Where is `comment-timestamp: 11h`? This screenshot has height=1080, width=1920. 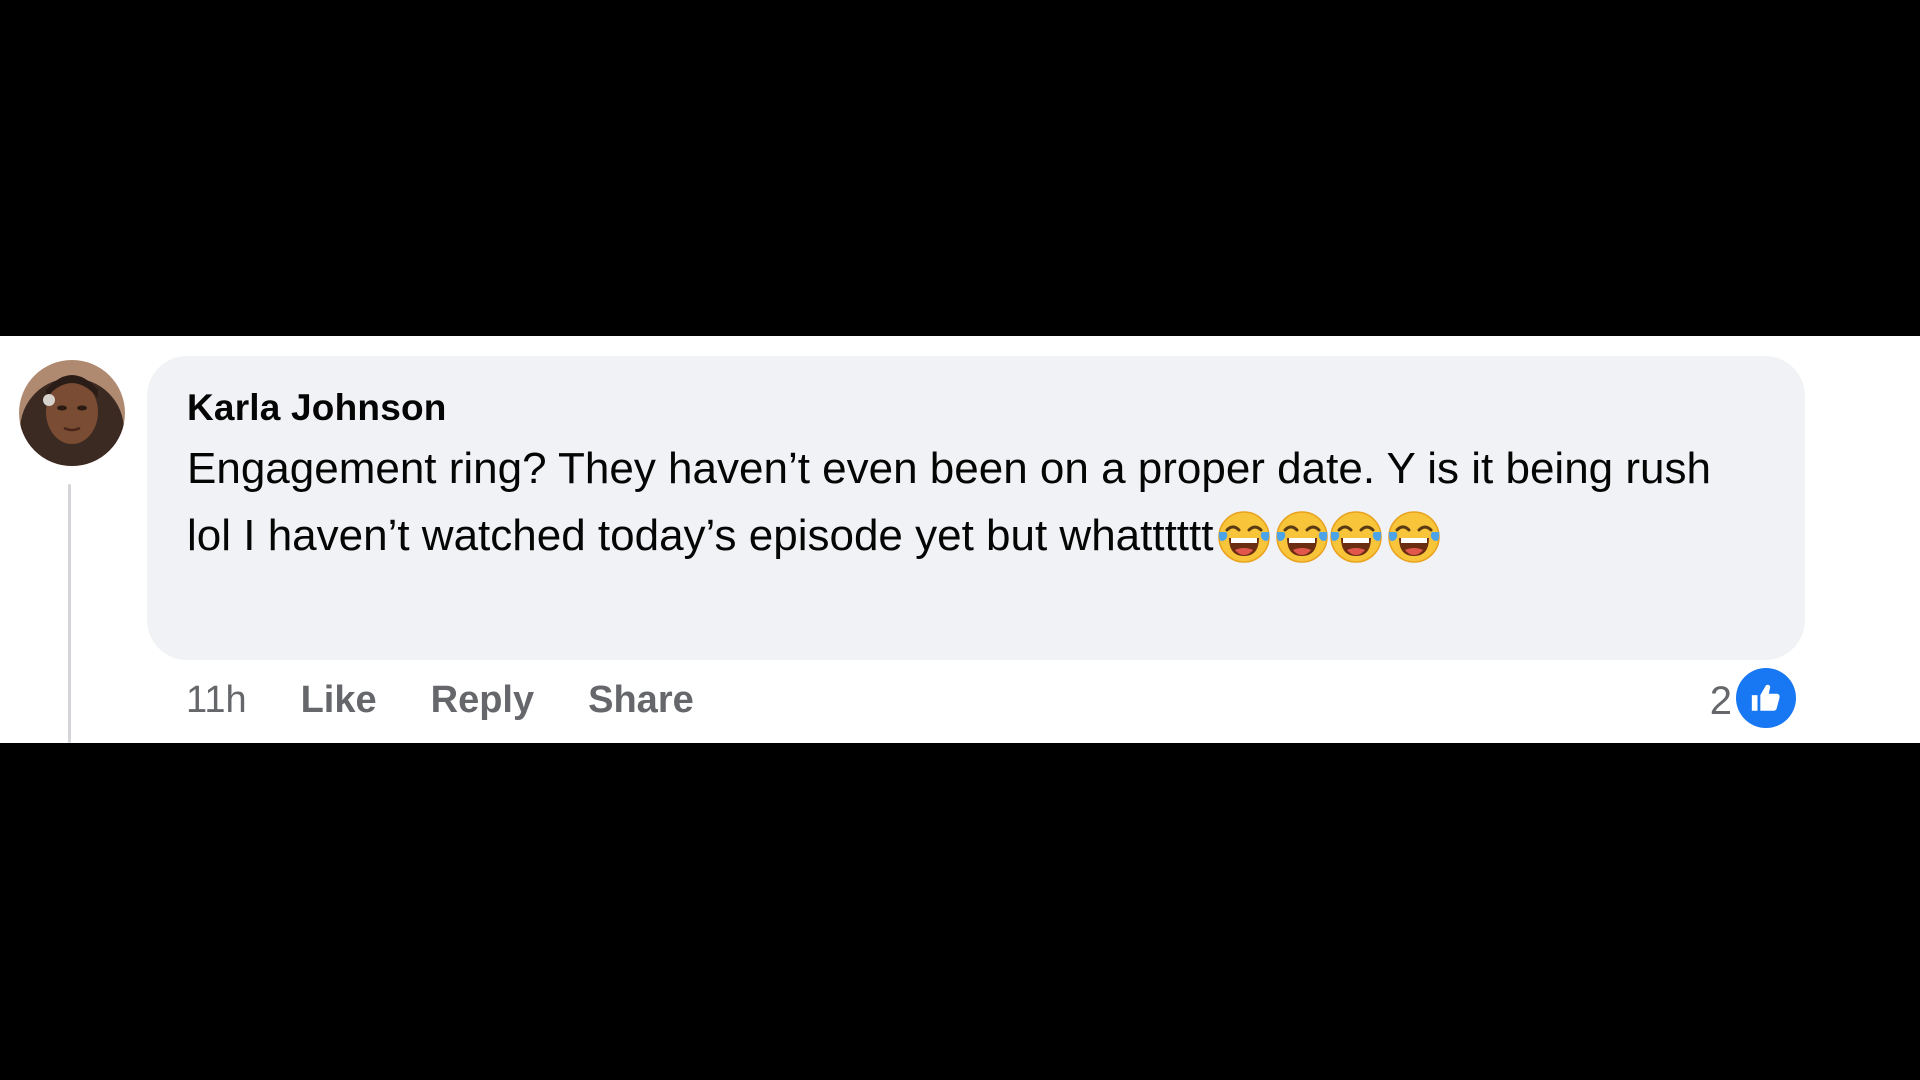 comment-timestamp: 11h is located at coordinates (216, 700).